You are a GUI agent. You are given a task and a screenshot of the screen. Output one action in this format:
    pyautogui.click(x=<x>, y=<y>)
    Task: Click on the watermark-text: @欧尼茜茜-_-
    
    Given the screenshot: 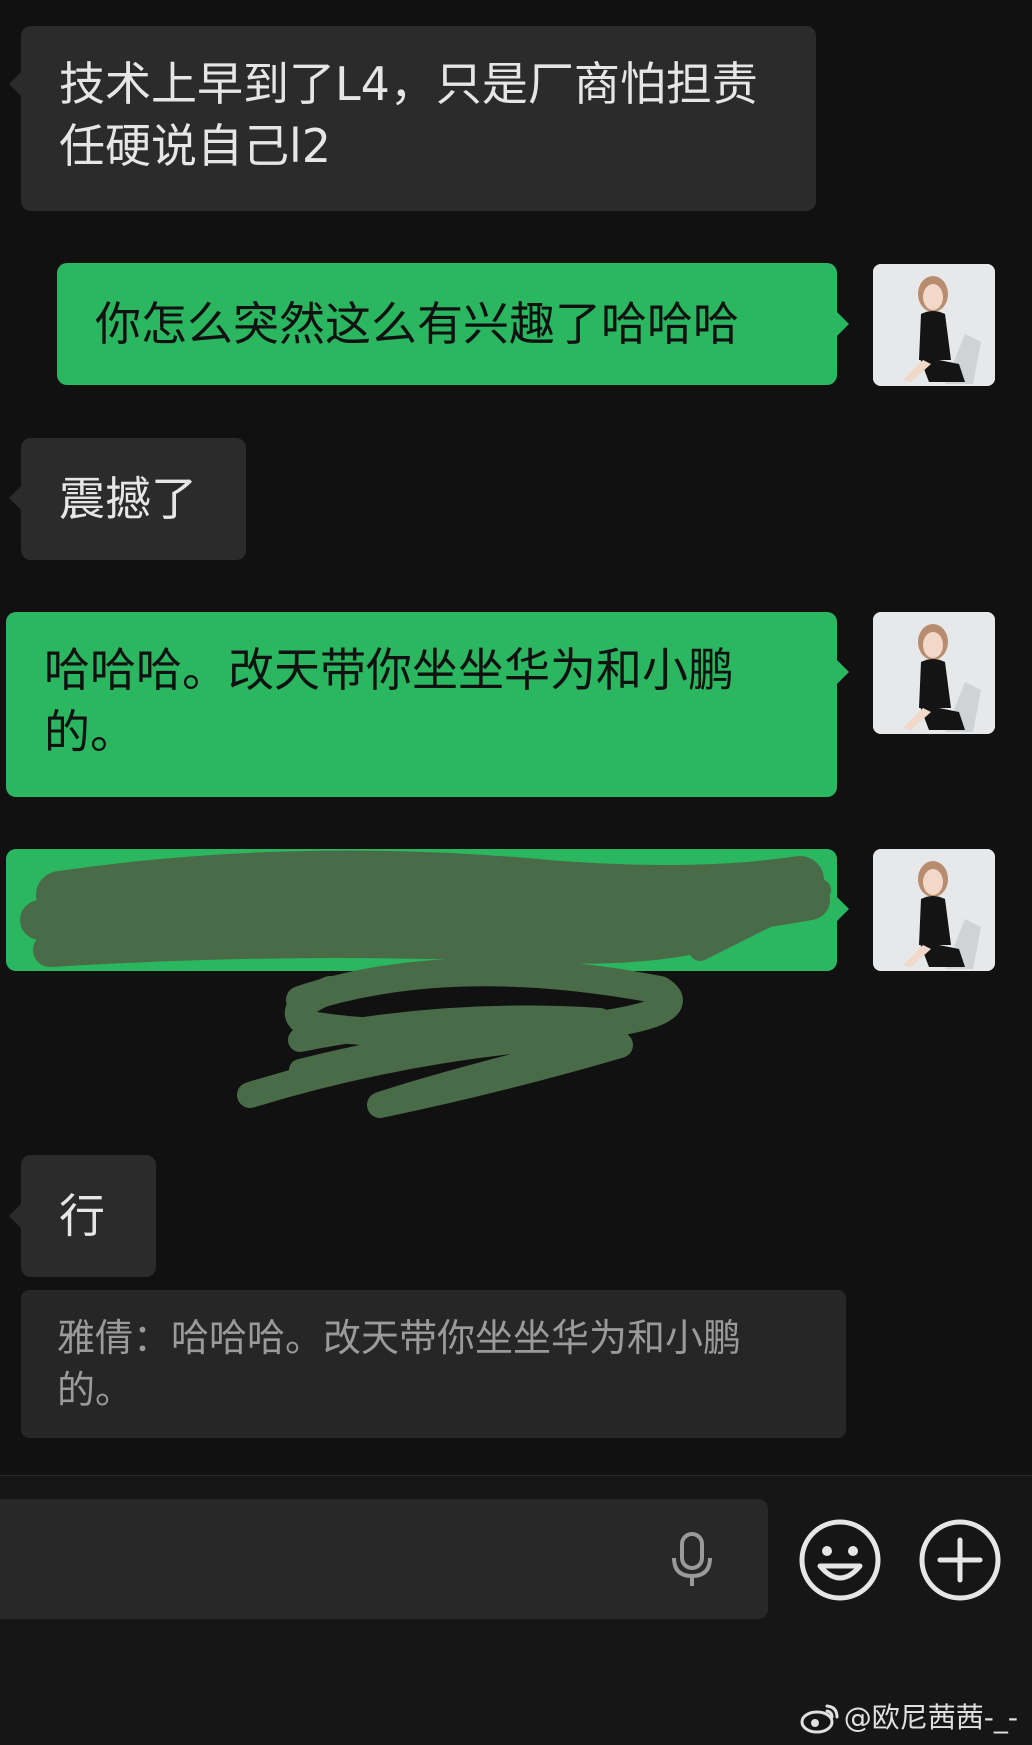 What is the action you would take?
    pyautogui.click(x=930, y=1717)
    